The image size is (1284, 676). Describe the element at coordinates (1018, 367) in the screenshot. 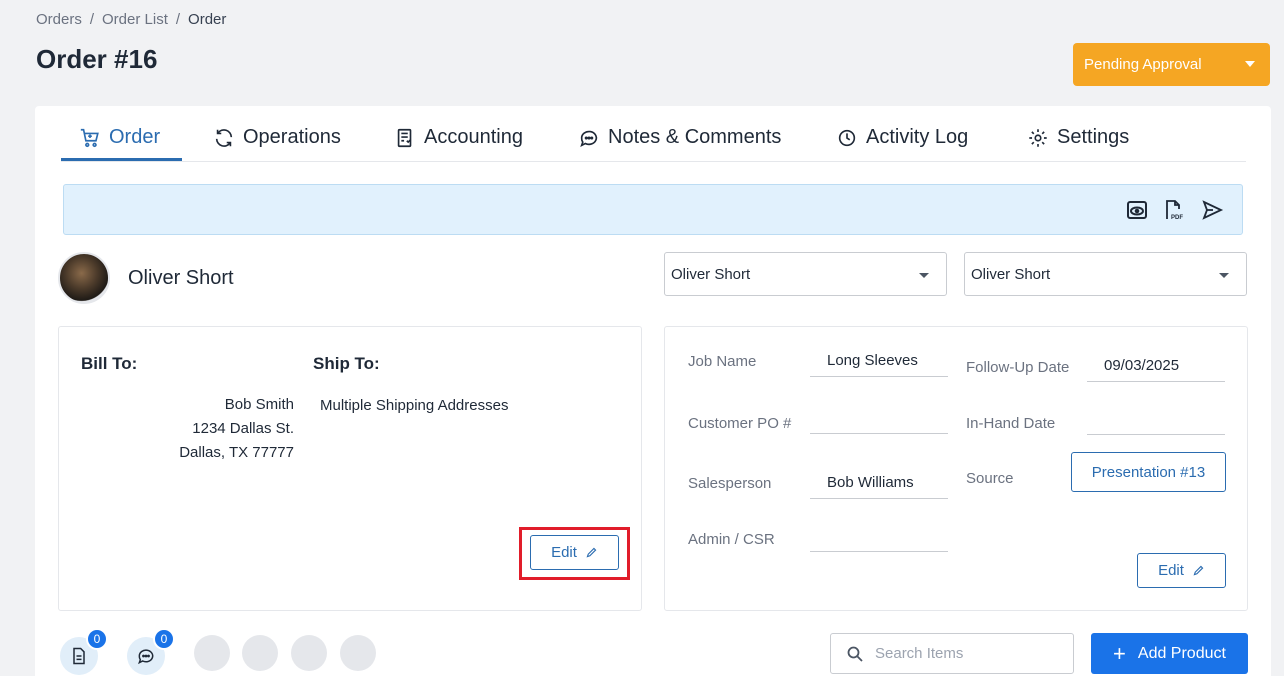

I see `follow-up-date-label: Follow-Up Date` at that location.